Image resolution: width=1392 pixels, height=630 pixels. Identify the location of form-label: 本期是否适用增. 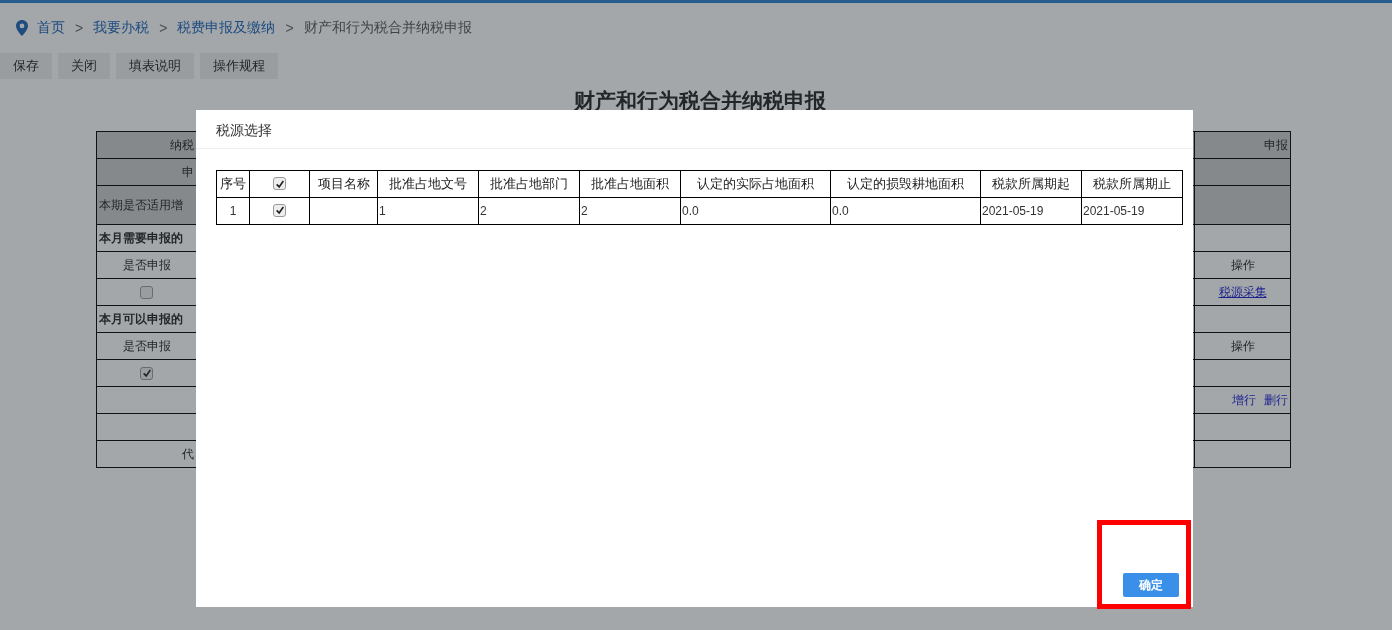
(146, 205).